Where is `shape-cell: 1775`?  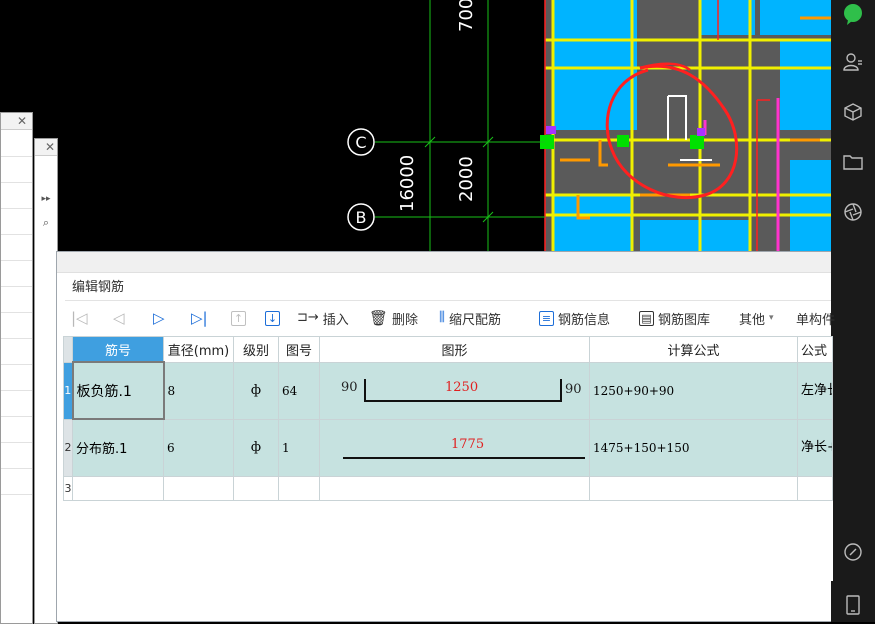
shape-cell: 1775 is located at coordinates (454, 447).